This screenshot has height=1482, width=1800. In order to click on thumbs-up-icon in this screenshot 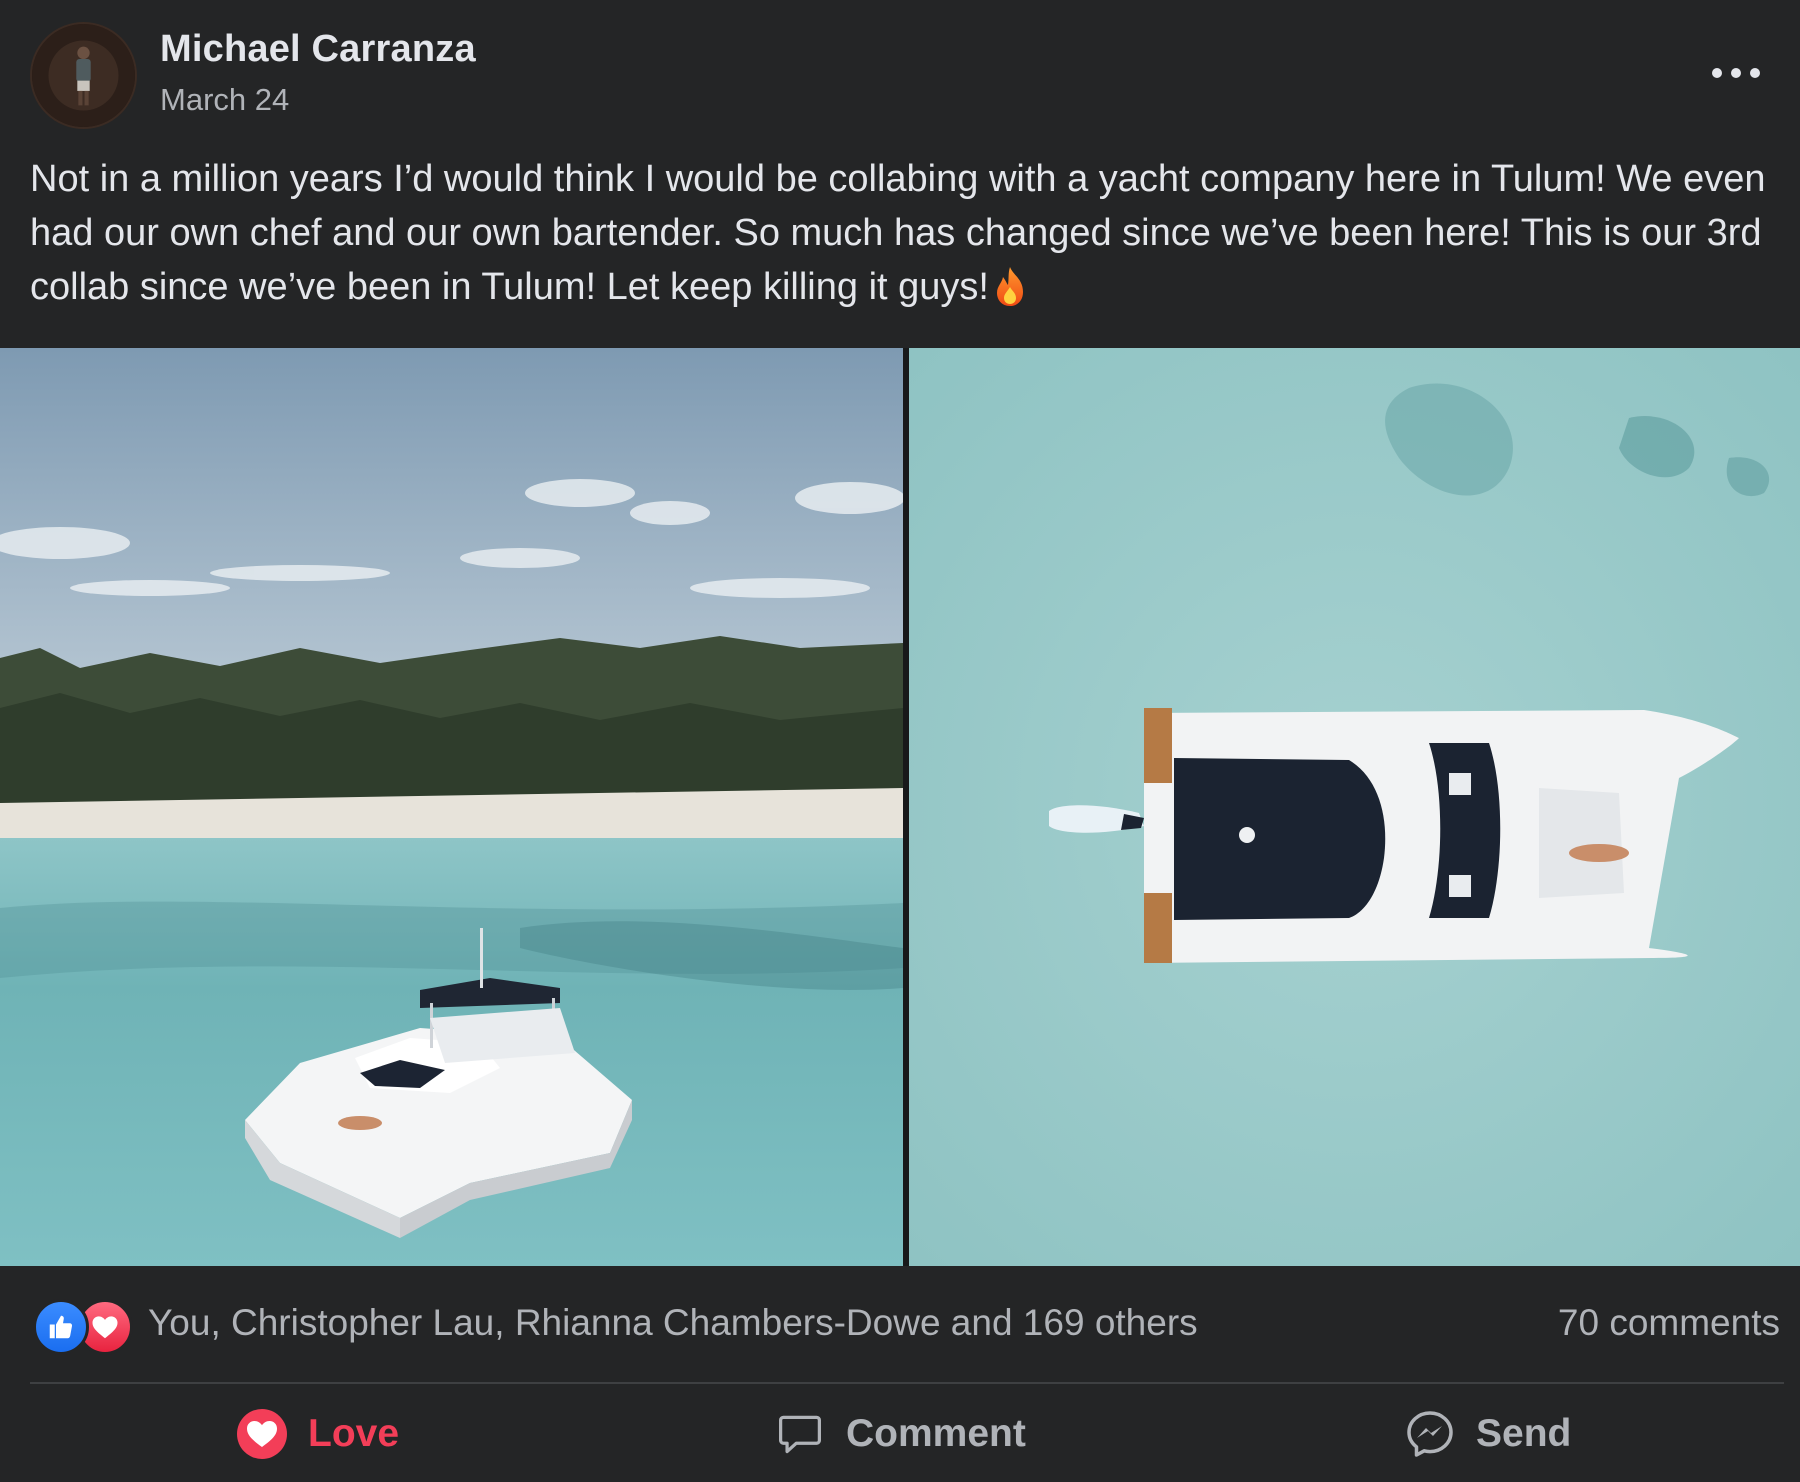, I will do `click(61, 1327)`.